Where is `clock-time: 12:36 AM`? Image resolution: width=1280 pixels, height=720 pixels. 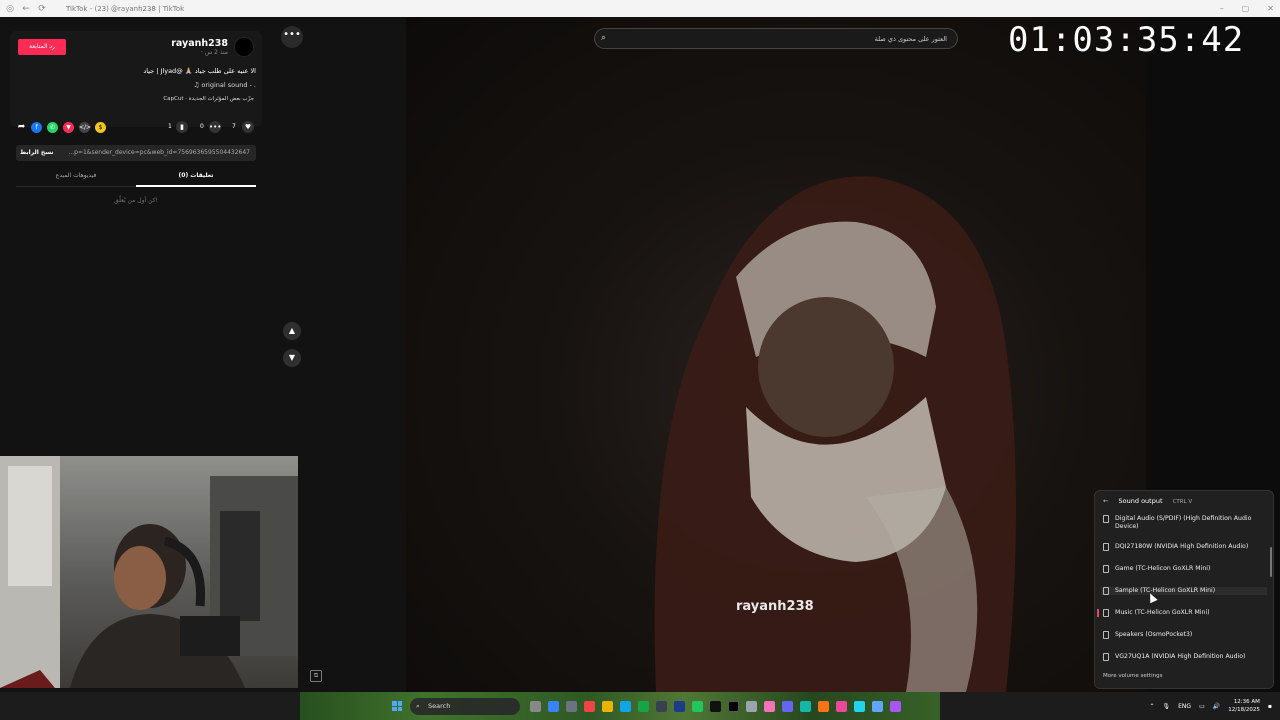 clock-time: 12:36 AM is located at coordinates (1246, 702).